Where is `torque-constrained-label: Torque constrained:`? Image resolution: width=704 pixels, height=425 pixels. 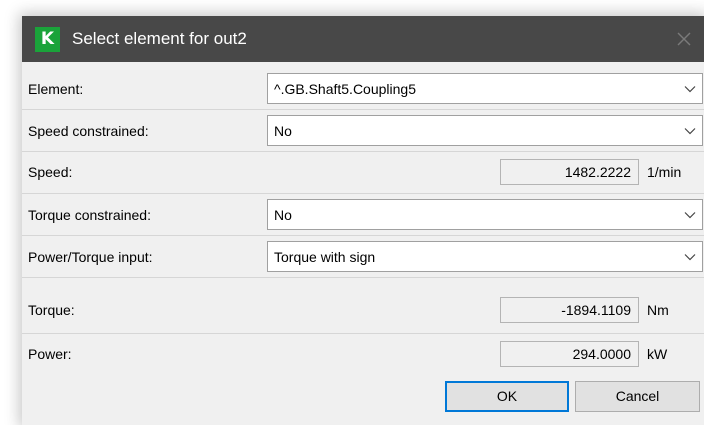 torque-constrained-label: Torque constrained: is located at coordinates (89, 215).